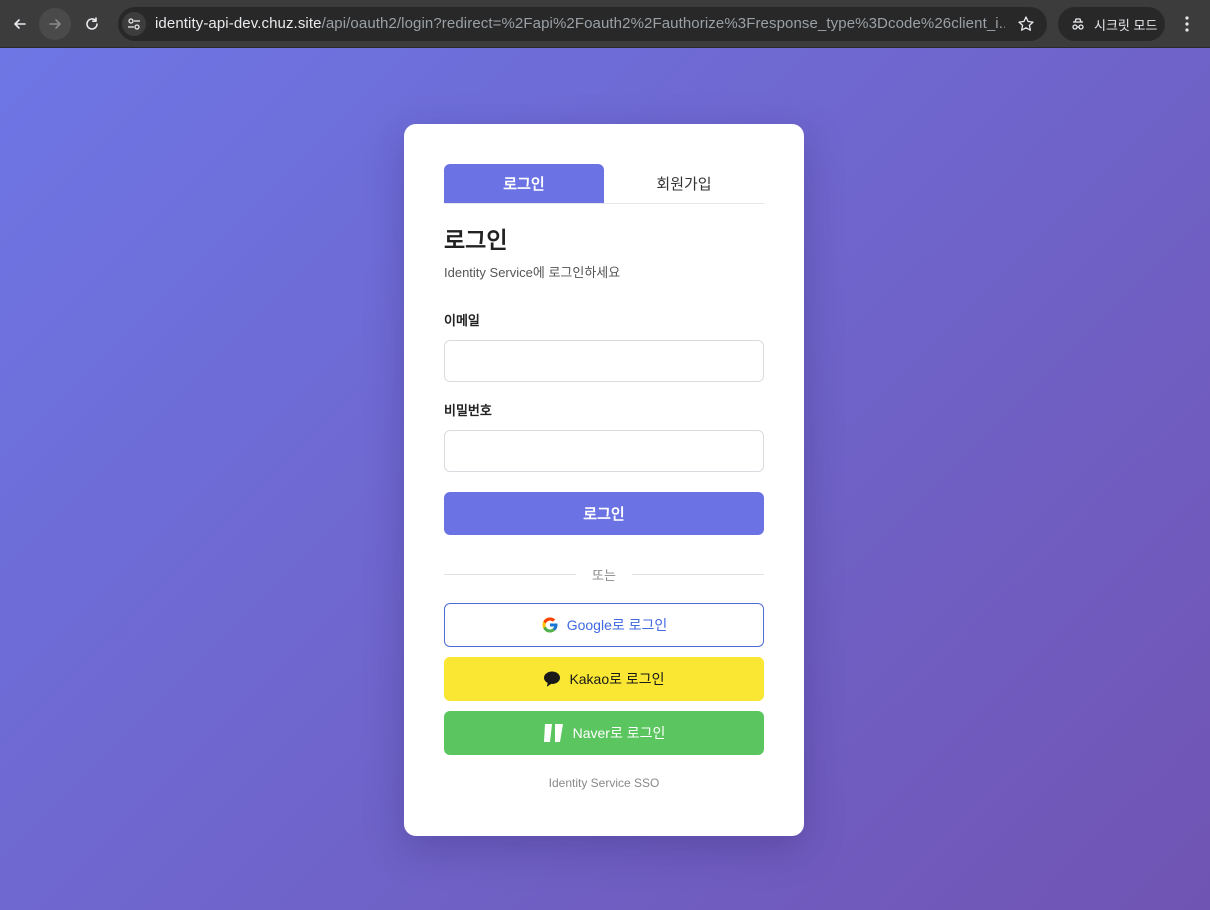  Describe the element at coordinates (552, 679) in the screenshot. I see `kakao-speech-bubble-icon` at that location.